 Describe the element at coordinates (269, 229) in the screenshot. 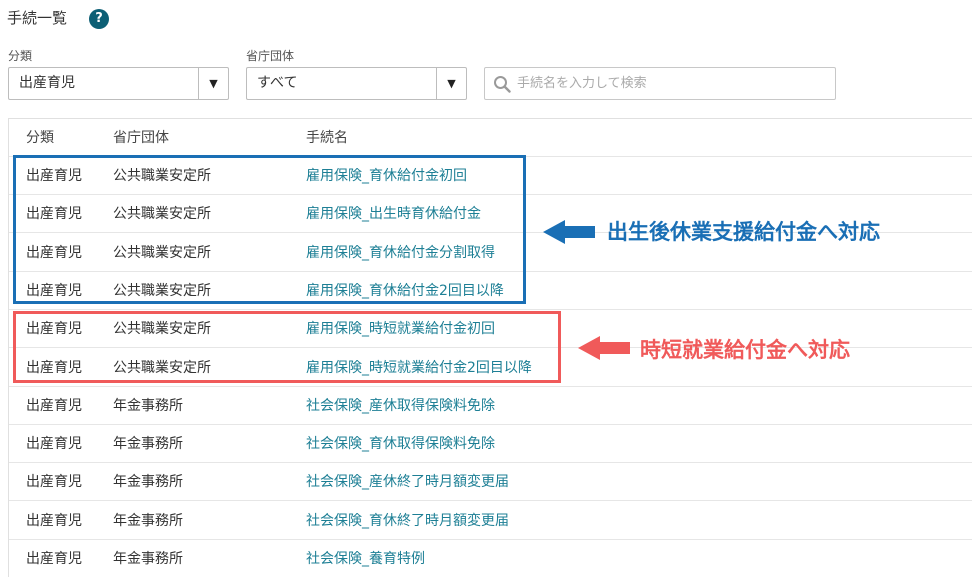

I see `highlight-box-blue` at that location.